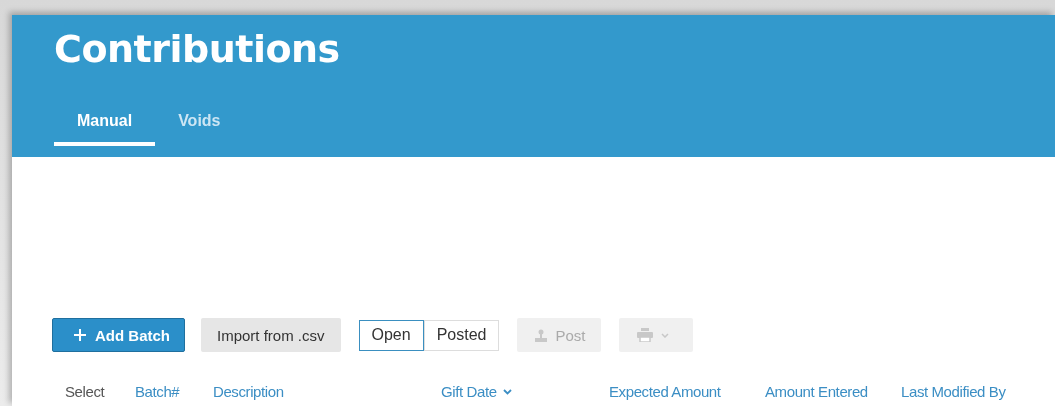  Describe the element at coordinates (645, 335) in the screenshot. I see `printer-icon` at that location.